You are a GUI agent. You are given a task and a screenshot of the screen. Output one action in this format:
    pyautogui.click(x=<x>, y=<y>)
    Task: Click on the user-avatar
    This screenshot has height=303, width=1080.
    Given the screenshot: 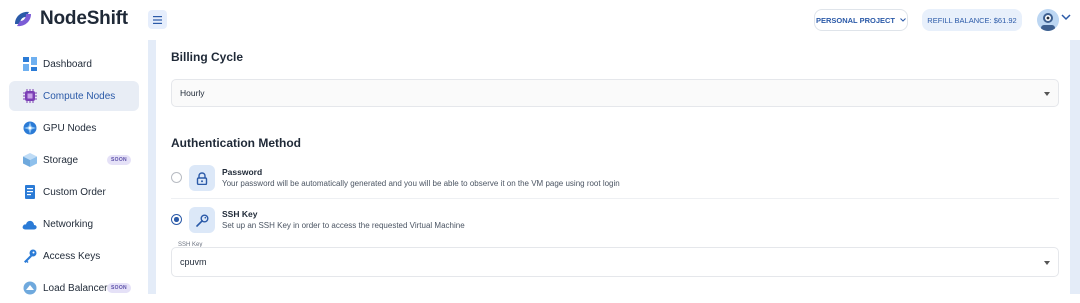 What is the action you would take?
    pyautogui.click(x=1048, y=20)
    